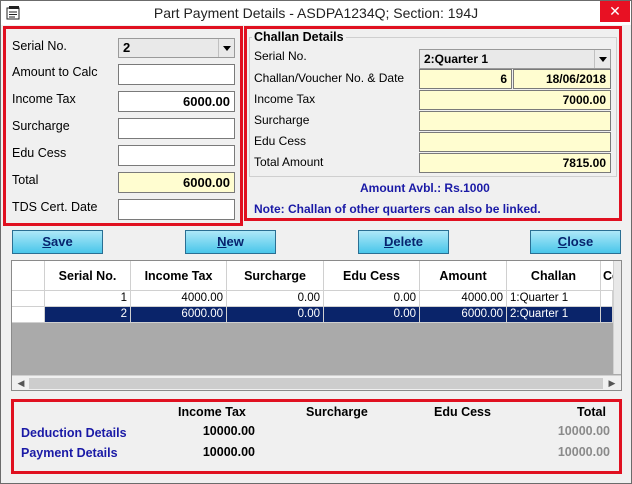 Image resolution: width=632 pixels, height=484 pixels. What do you see at coordinates (212, 412) in the screenshot?
I see `summary-income-tax-header: Income Tax` at bounding box center [212, 412].